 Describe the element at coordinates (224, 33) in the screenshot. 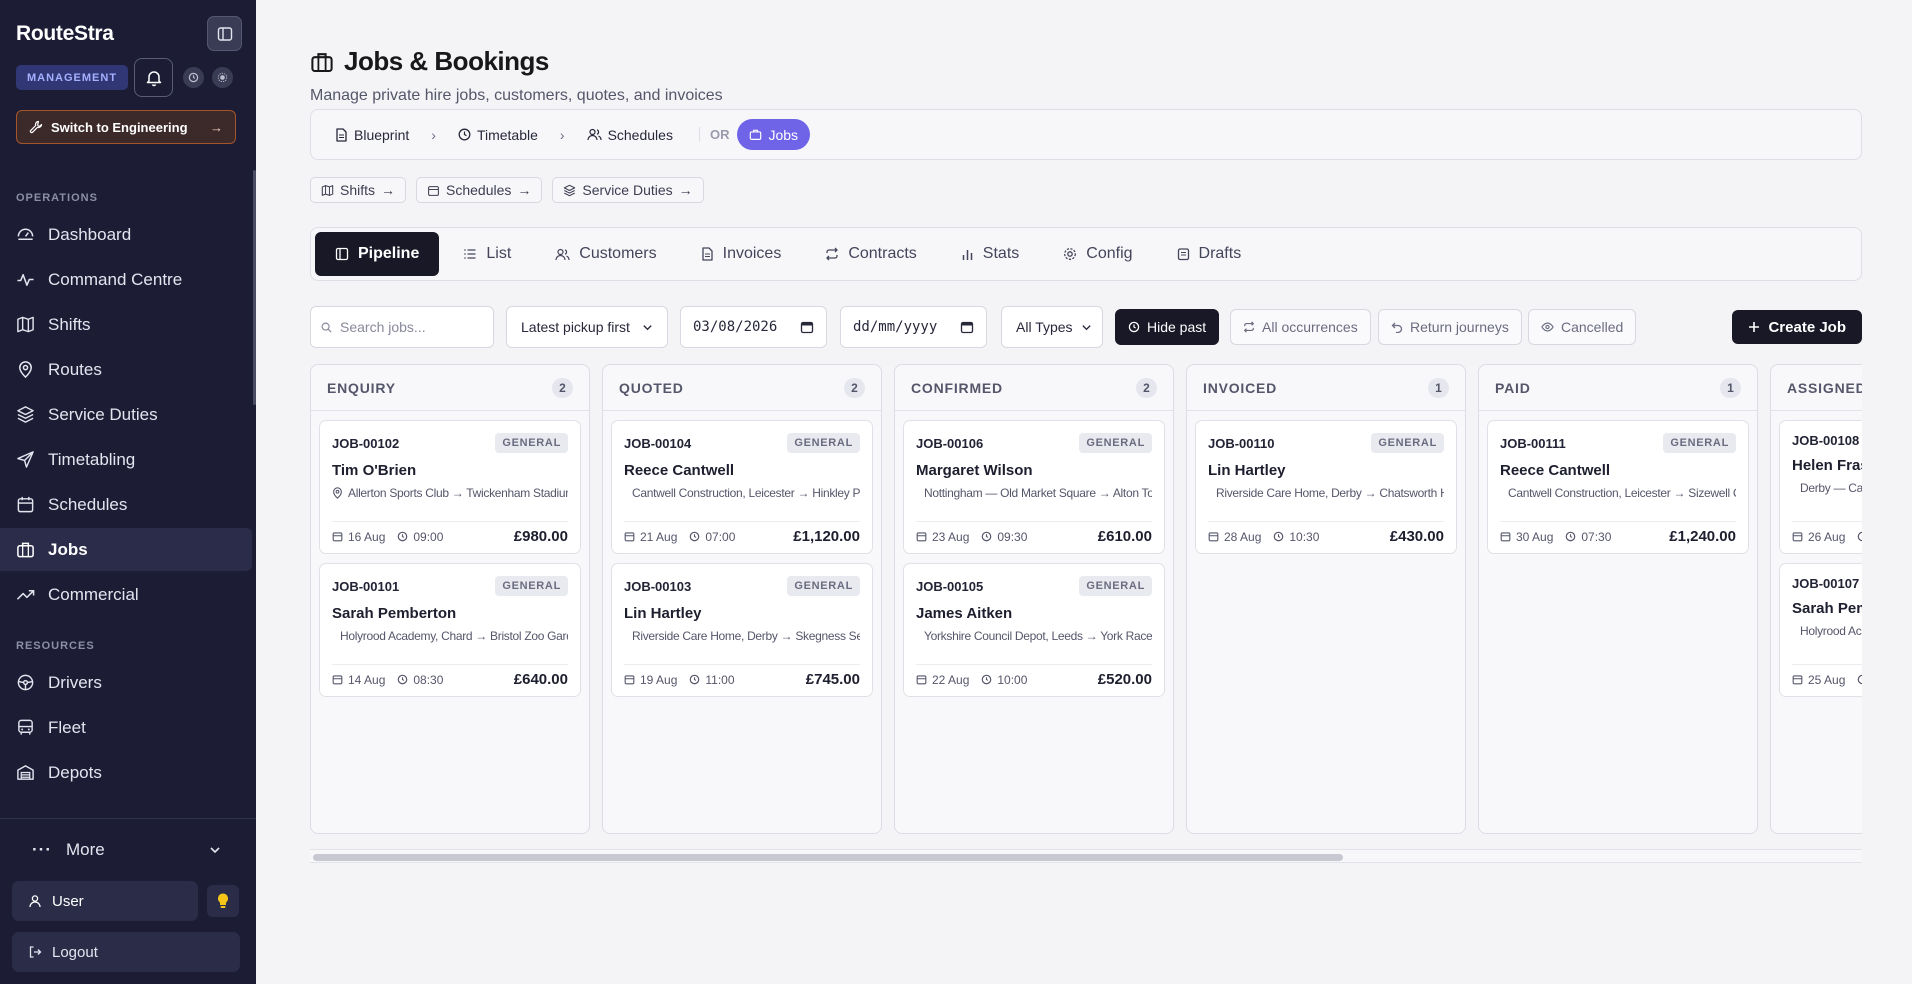

I see `collapse-sidebar-button` at that location.